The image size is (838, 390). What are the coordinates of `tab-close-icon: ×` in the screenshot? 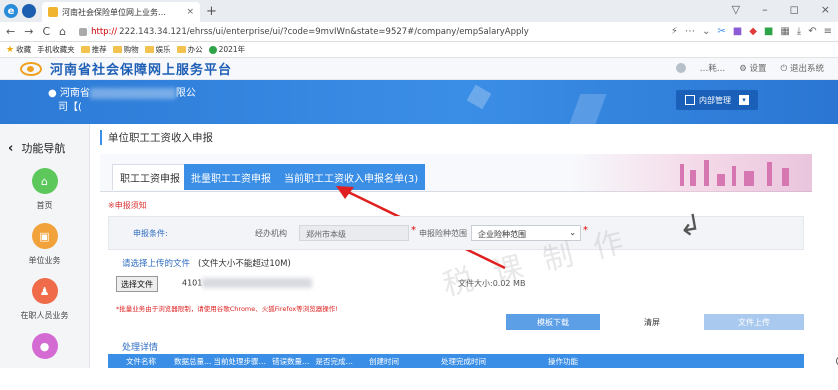 It's located at (190, 12).